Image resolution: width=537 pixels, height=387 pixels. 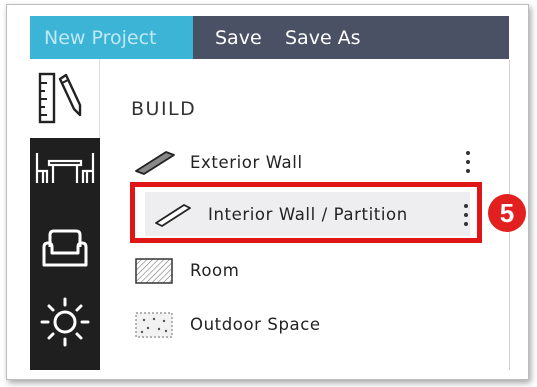 What do you see at coordinates (255, 324) in the screenshot?
I see `build-item-label: Outdoor Space` at bounding box center [255, 324].